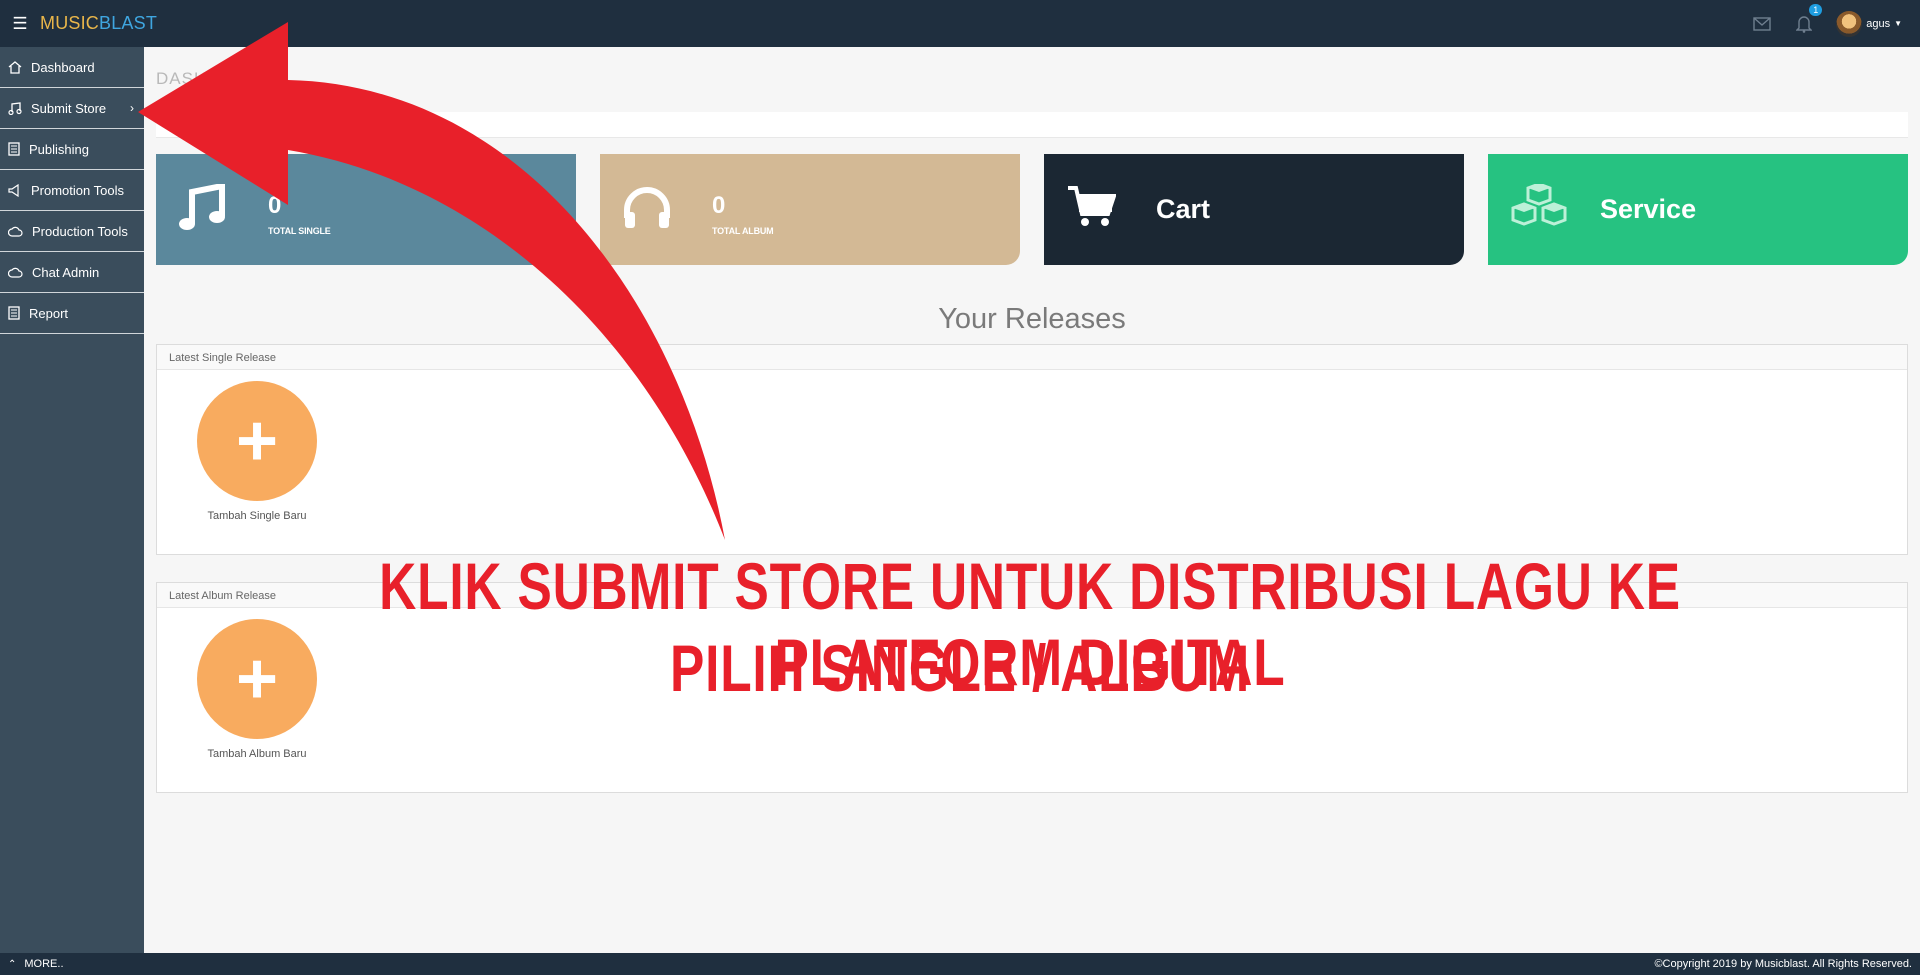 The image size is (1920, 975). I want to click on menu-icon: ☰, so click(20, 23).